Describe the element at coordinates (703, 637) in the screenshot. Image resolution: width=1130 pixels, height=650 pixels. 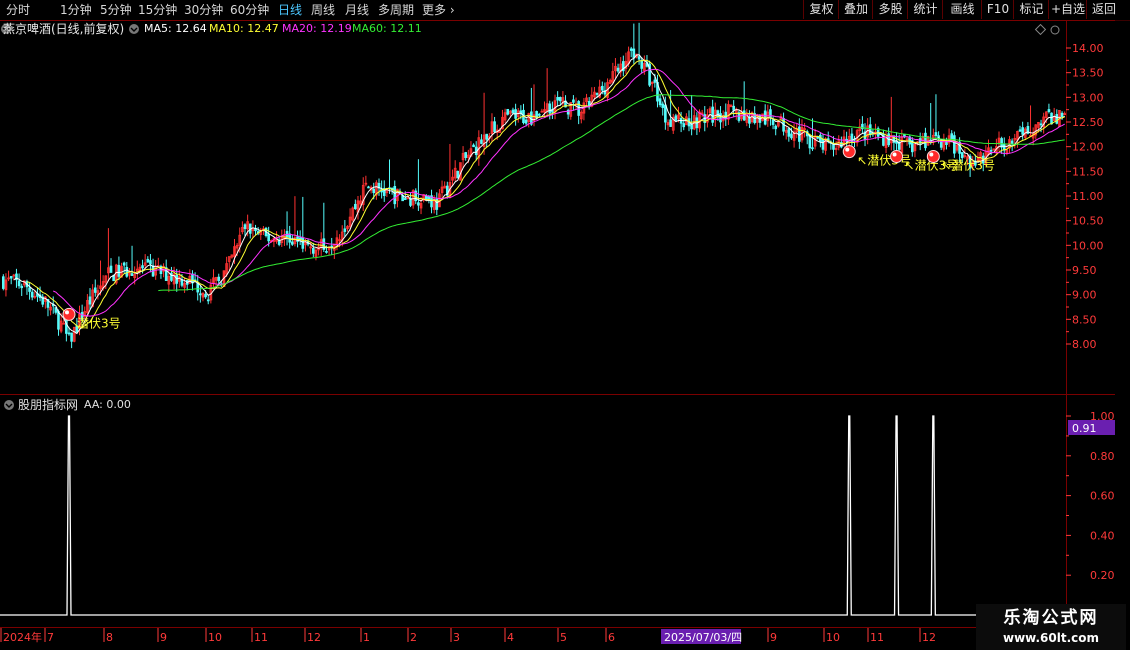
I see `cursor-date: 2025/07/03/四` at that location.